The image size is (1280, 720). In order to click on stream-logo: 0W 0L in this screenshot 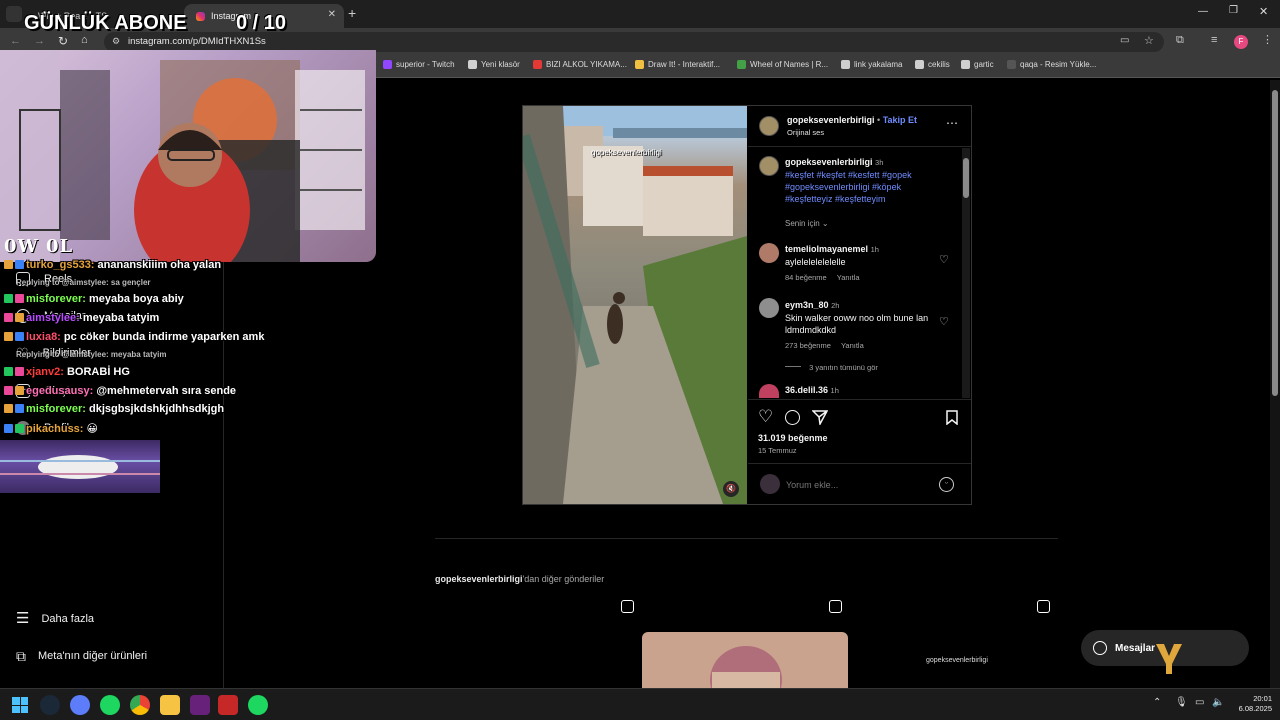, I will do `click(39, 246)`.